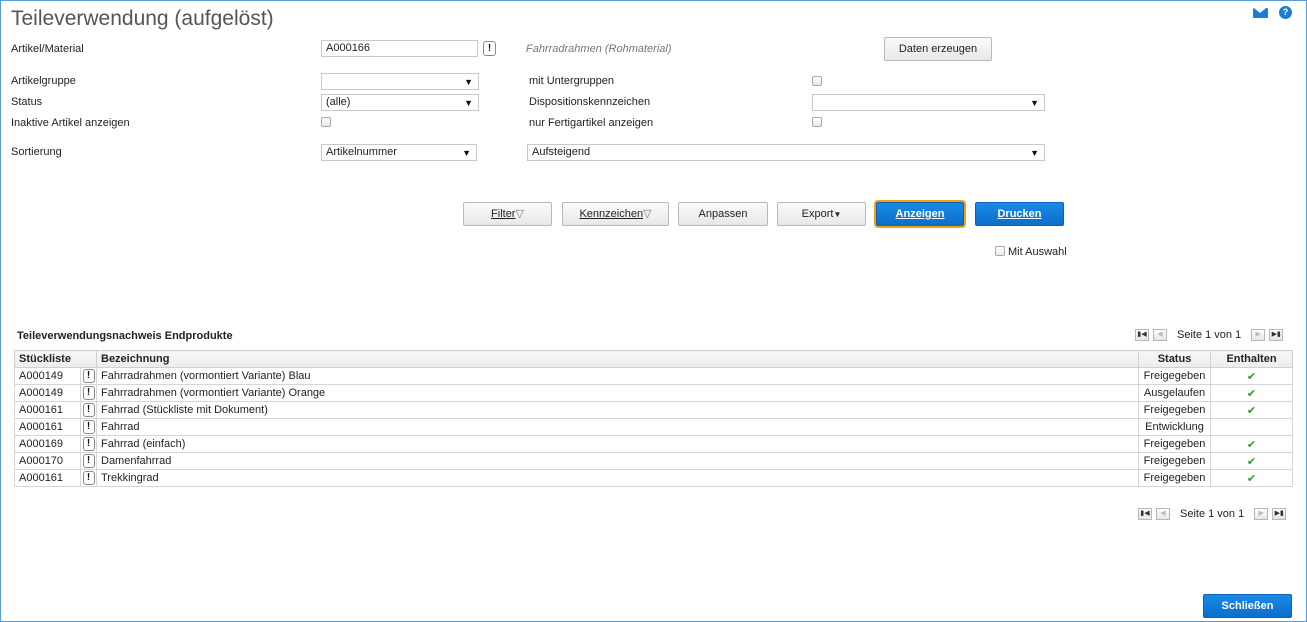 This screenshot has height=622, width=1307. Describe the element at coordinates (786, 152) in the screenshot. I see `richtung-select: Aufsteigend ▼` at that location.